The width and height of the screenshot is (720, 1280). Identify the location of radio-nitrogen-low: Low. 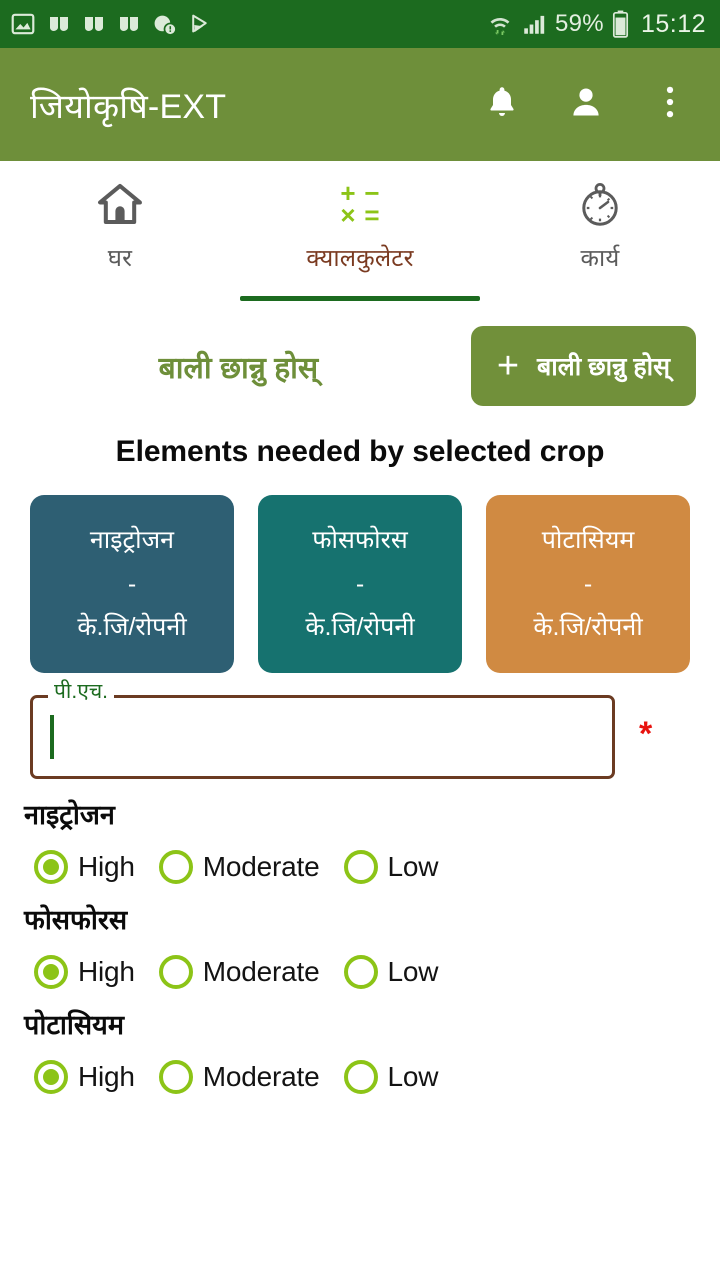
(393, 867).